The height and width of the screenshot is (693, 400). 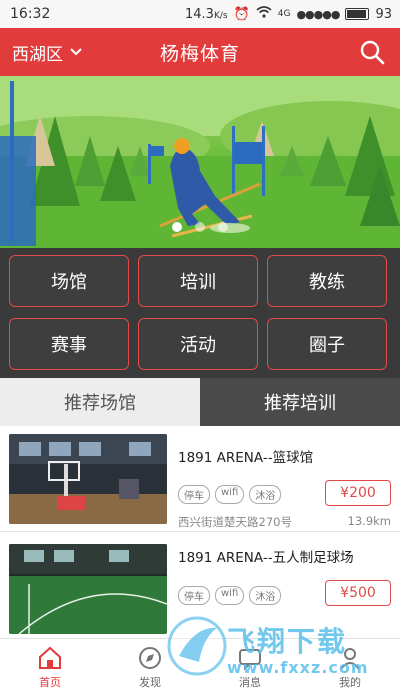 What do you see at coordinates (76, 52) in the screenshot?
I see `chevron-down-icon` at bounding box center [76, 52].